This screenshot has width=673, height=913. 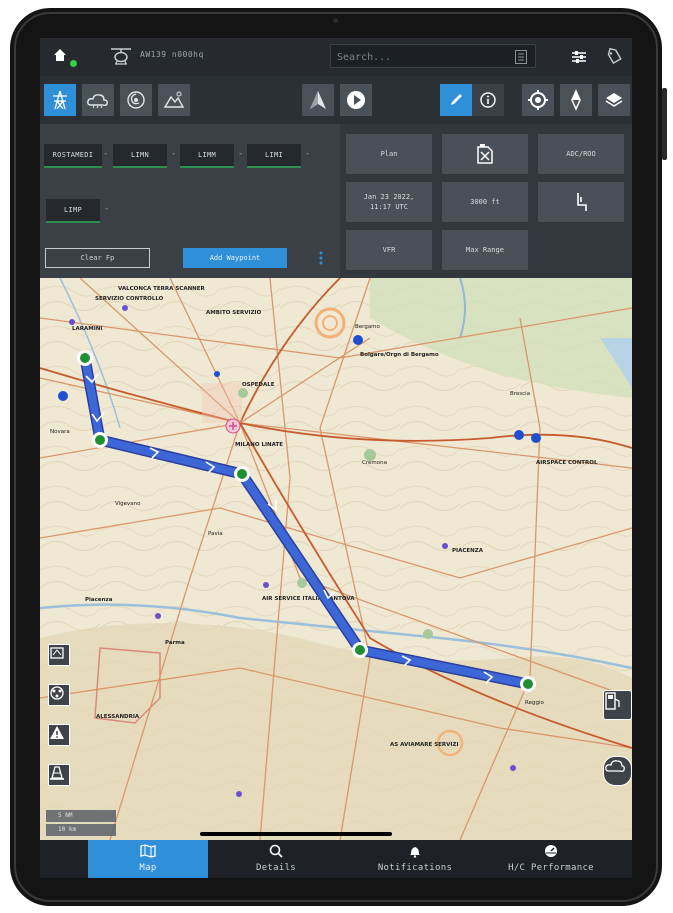 What do you see at coordinates (235, 258) in the screenshot?
I see `add-waypoint-button: Add Waypoint` at bounding box center [235, 258].